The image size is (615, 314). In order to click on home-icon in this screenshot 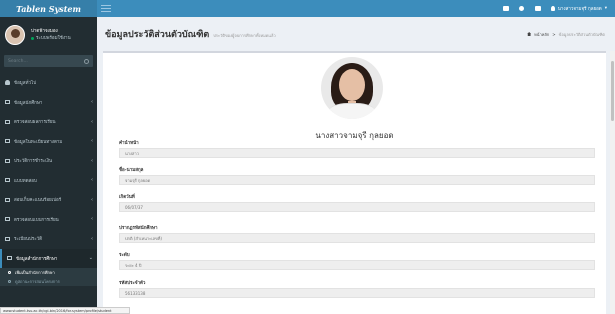, I will do `click(529, 34)`.